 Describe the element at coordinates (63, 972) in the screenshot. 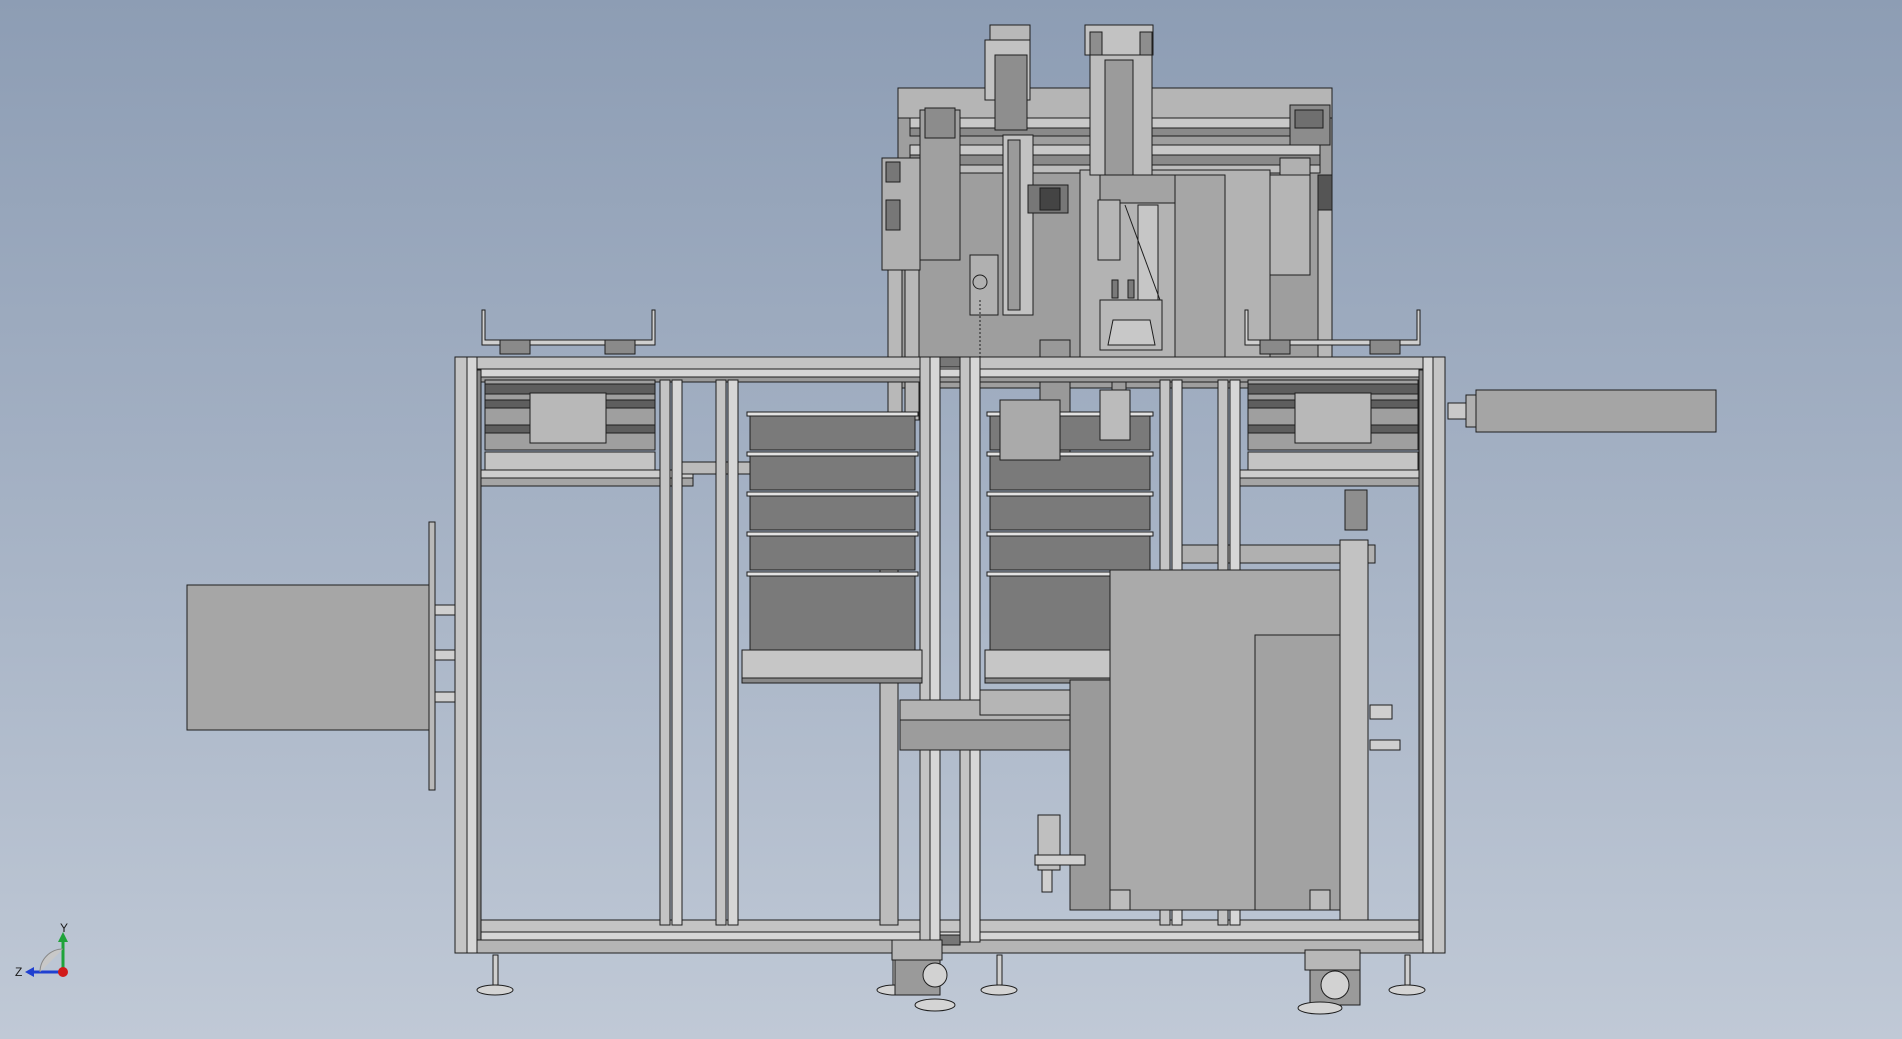

I see `triad-origin` at that location.